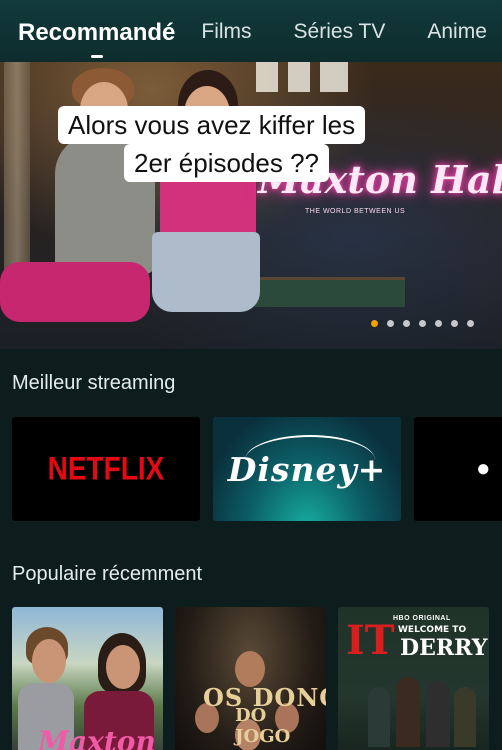 Image resolution: width=502 pixels, height=750 pixels. Describe the element at coordinates (355, 211) in the screenshot. I see `hero-show-subtitle: THE WORLD BETWEEN US` at that location.